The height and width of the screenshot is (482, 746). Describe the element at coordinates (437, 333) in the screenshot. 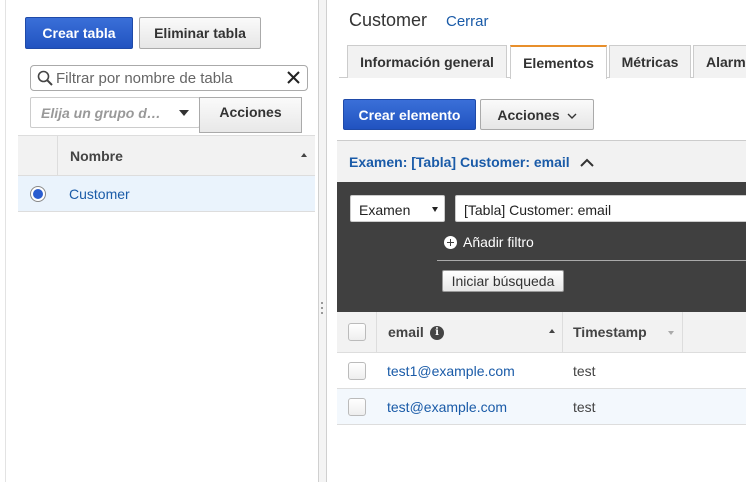

I see `info-icon: i` at that location.